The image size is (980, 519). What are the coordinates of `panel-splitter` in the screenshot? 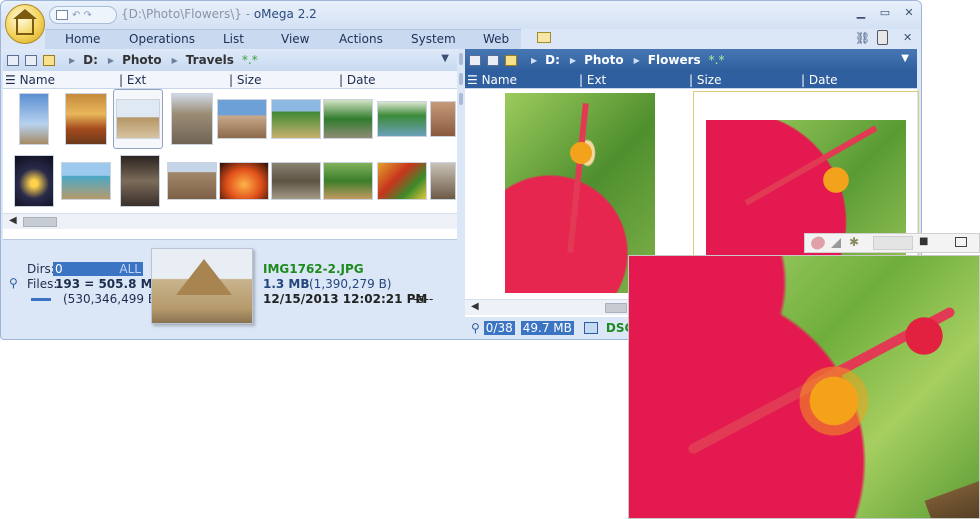 It's located at (461, 194).